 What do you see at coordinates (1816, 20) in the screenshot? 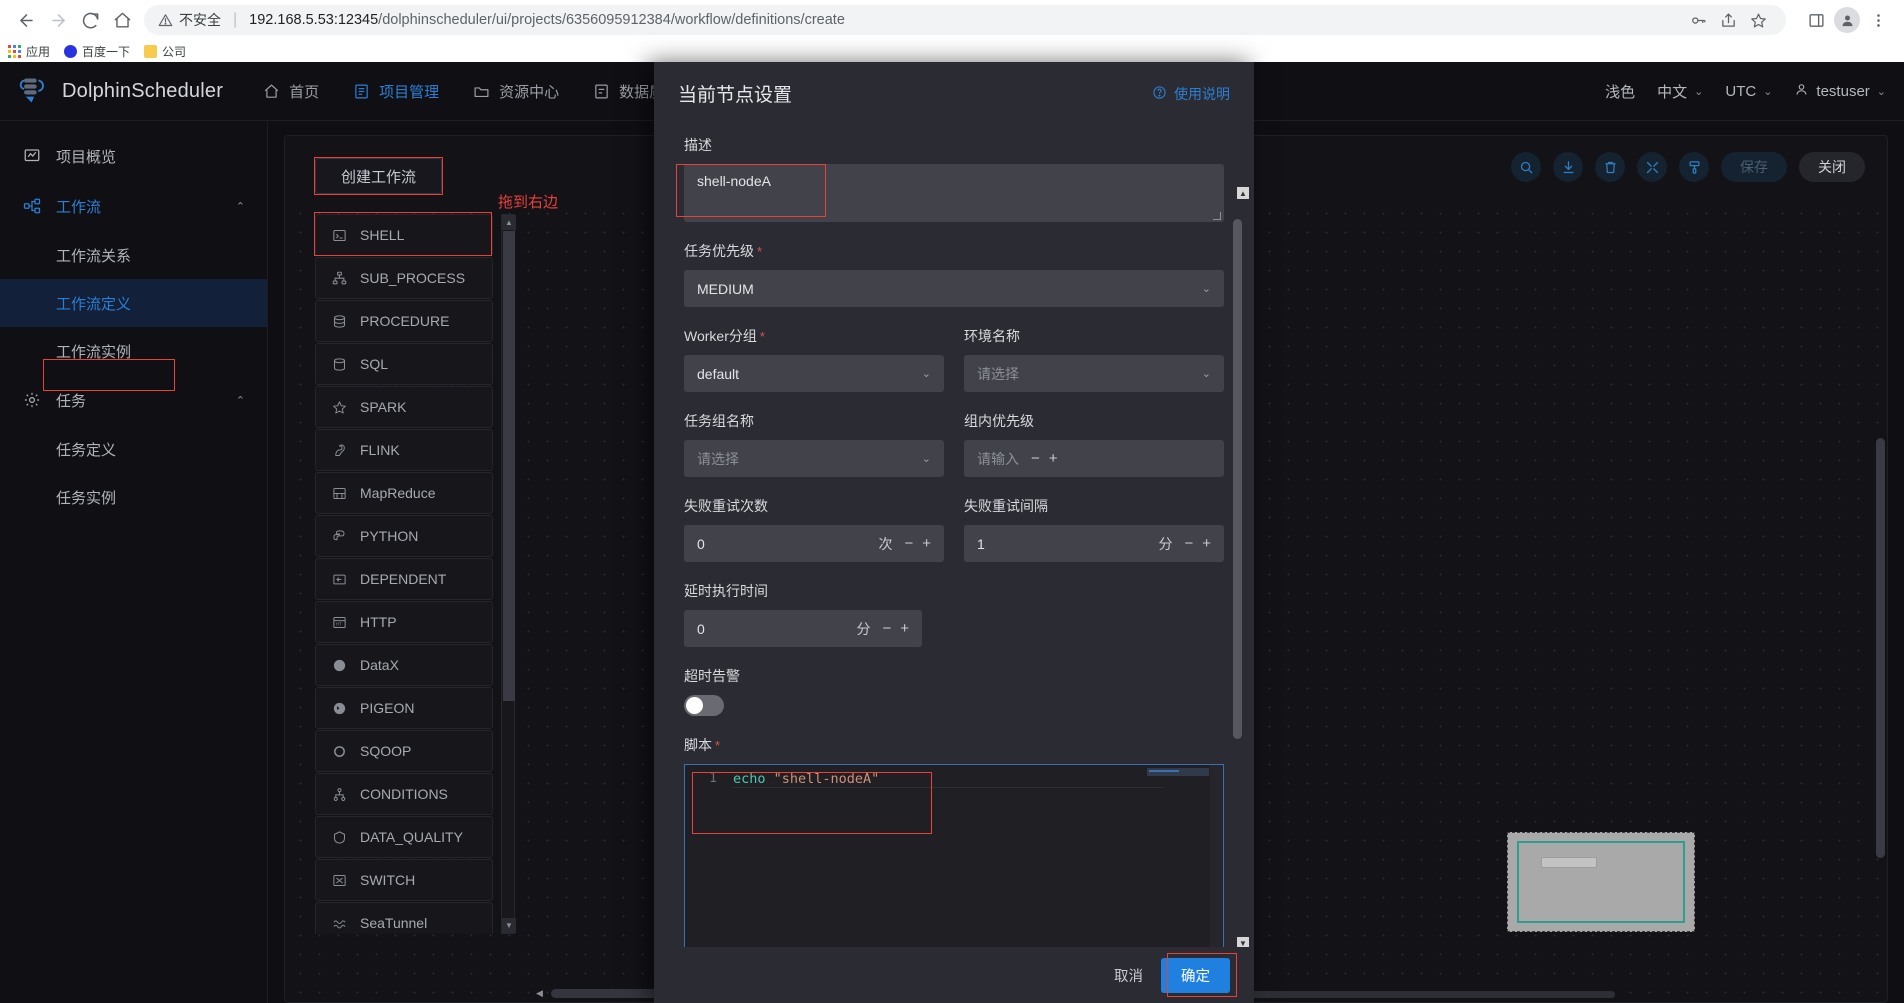
I see `side-panel-icon` at bounding box center [1816, 20].